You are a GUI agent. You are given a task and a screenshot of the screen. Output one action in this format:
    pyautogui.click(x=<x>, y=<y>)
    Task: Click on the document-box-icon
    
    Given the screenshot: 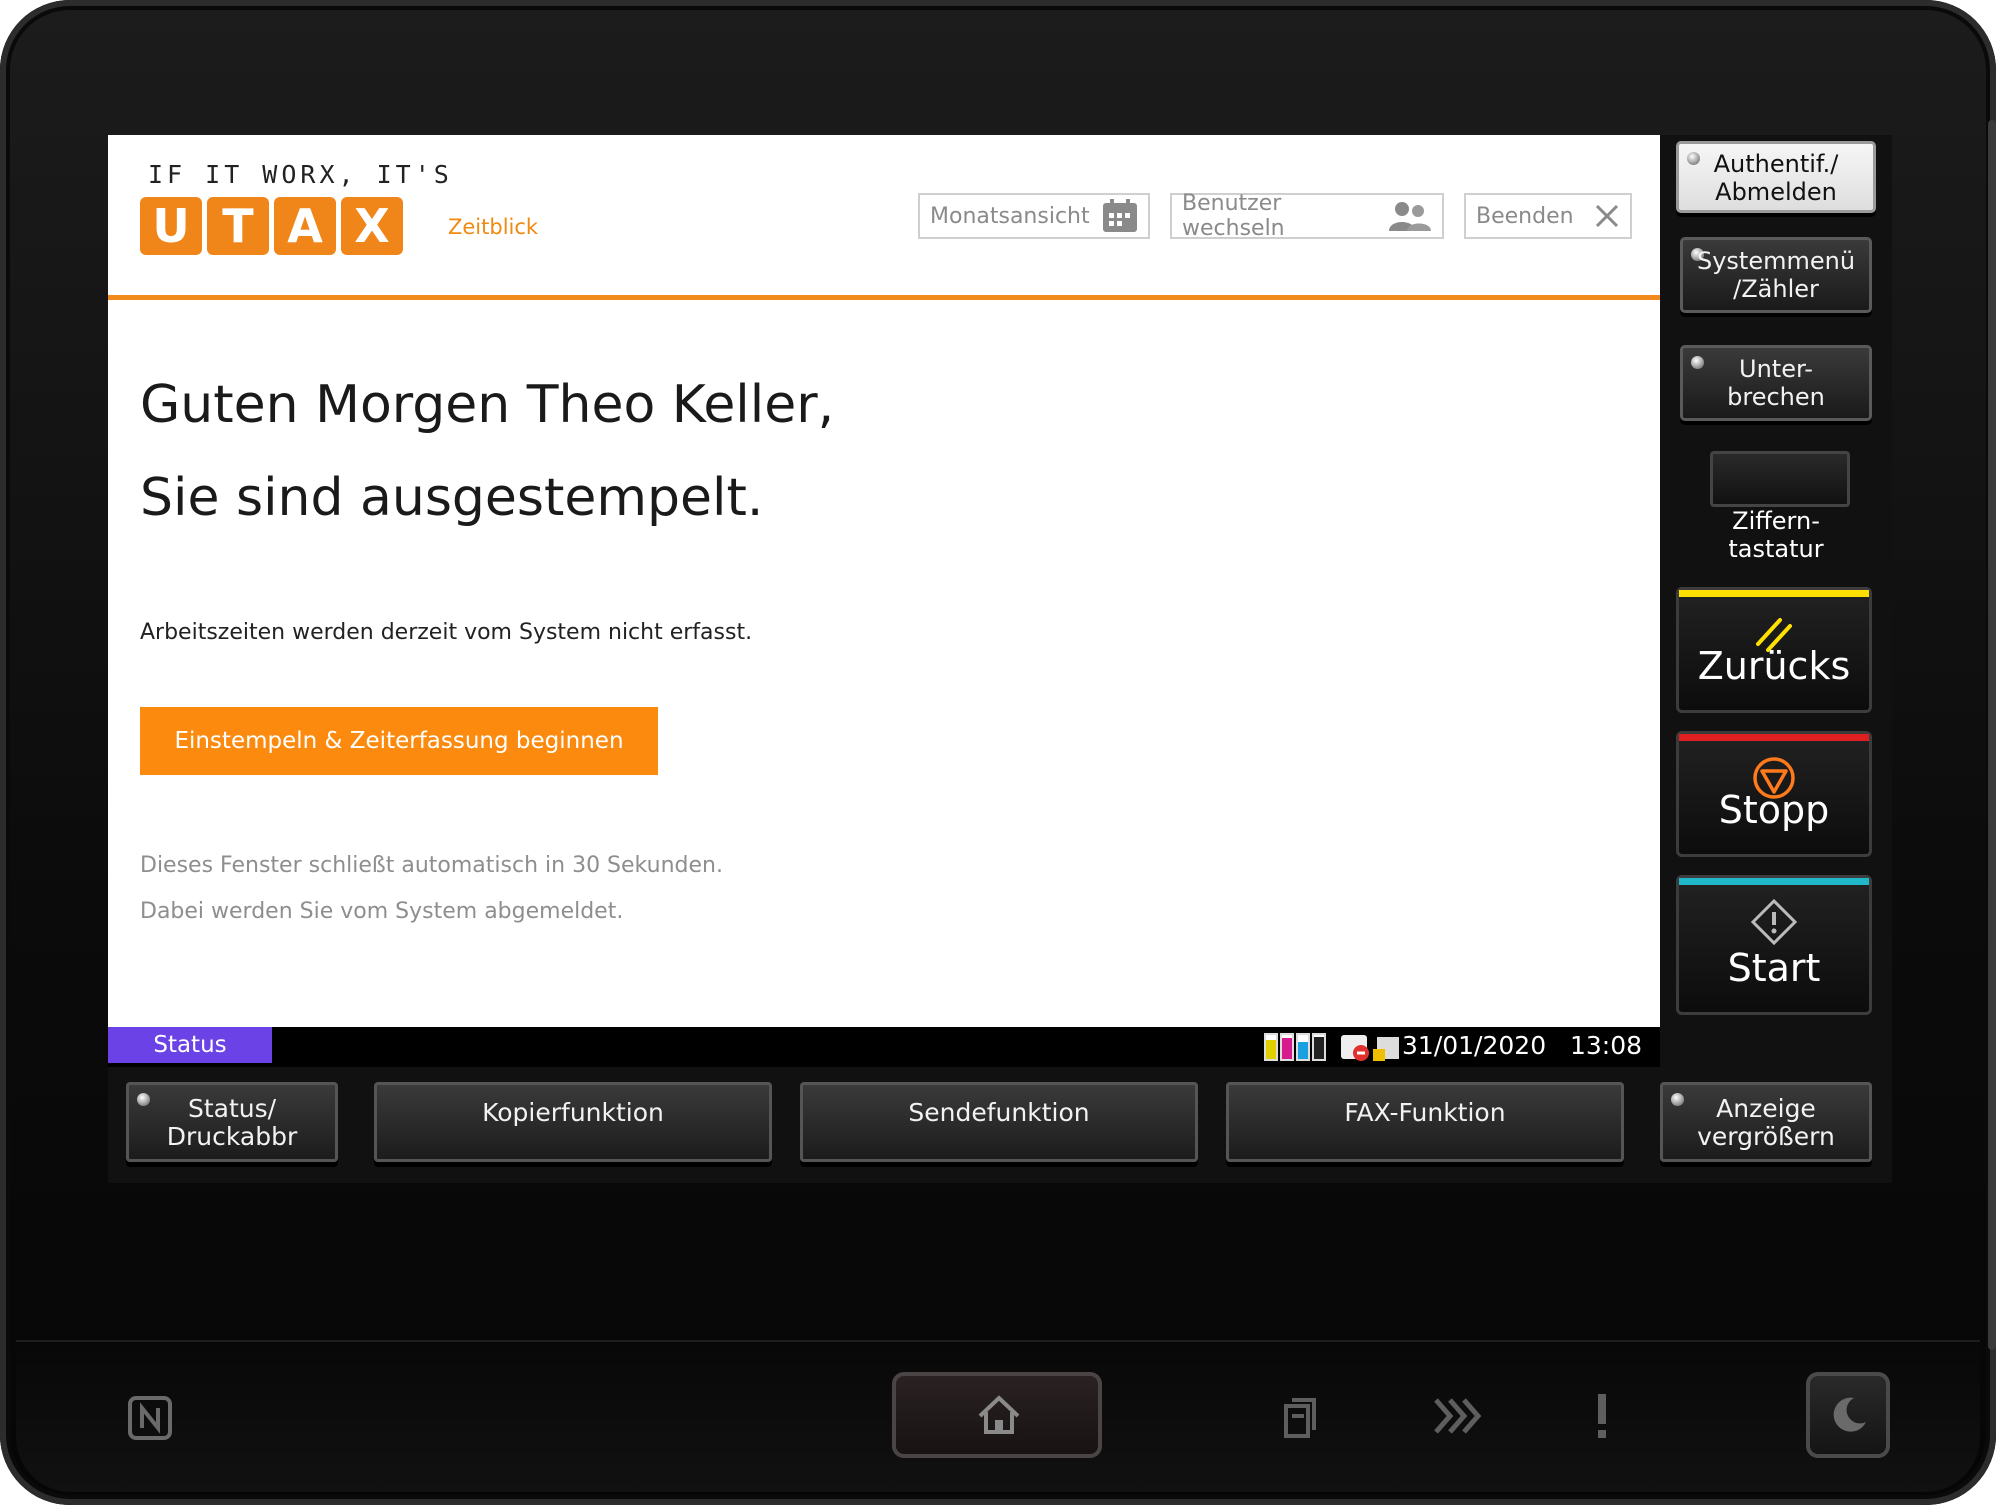 What is the action you would take?
    pyautogui.click(x=1300, y=1418)
    